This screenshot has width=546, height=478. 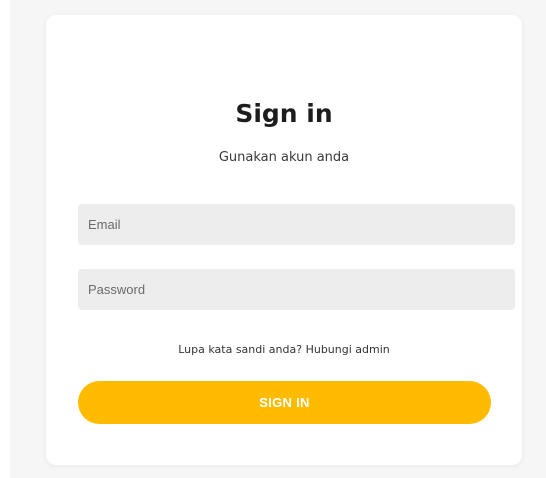 What do you see at coordinates (284, 350) in the screenshot?
I see `forgot-password-link: Lupa kata sandi anda? Hubungi admin` at bounding box center [284, 350].